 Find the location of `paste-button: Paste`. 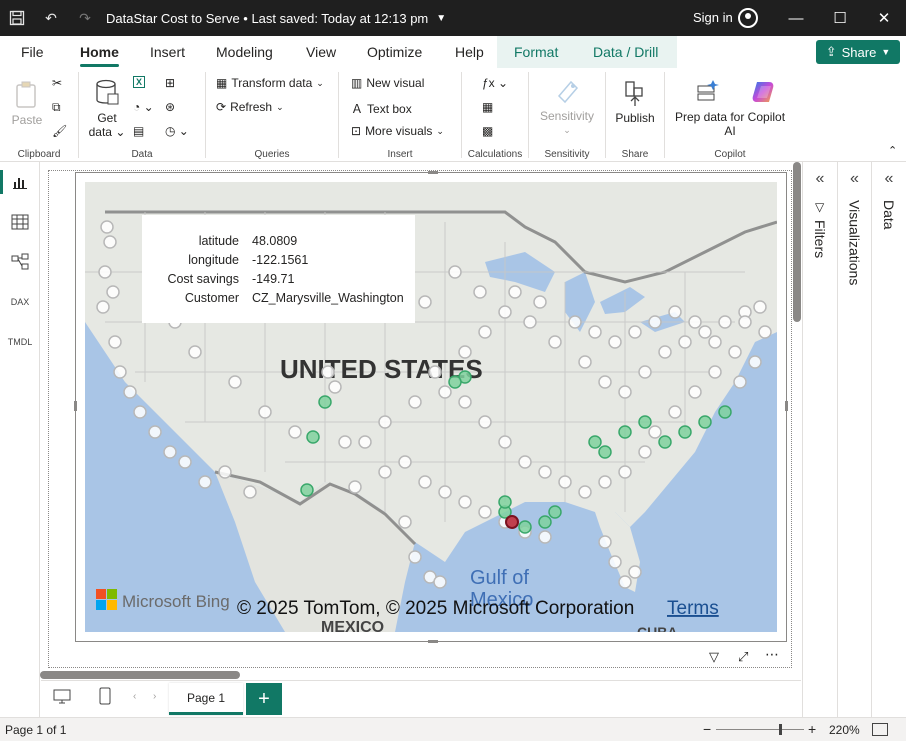

paste-button: Paste is located at coordinates (27, 103).